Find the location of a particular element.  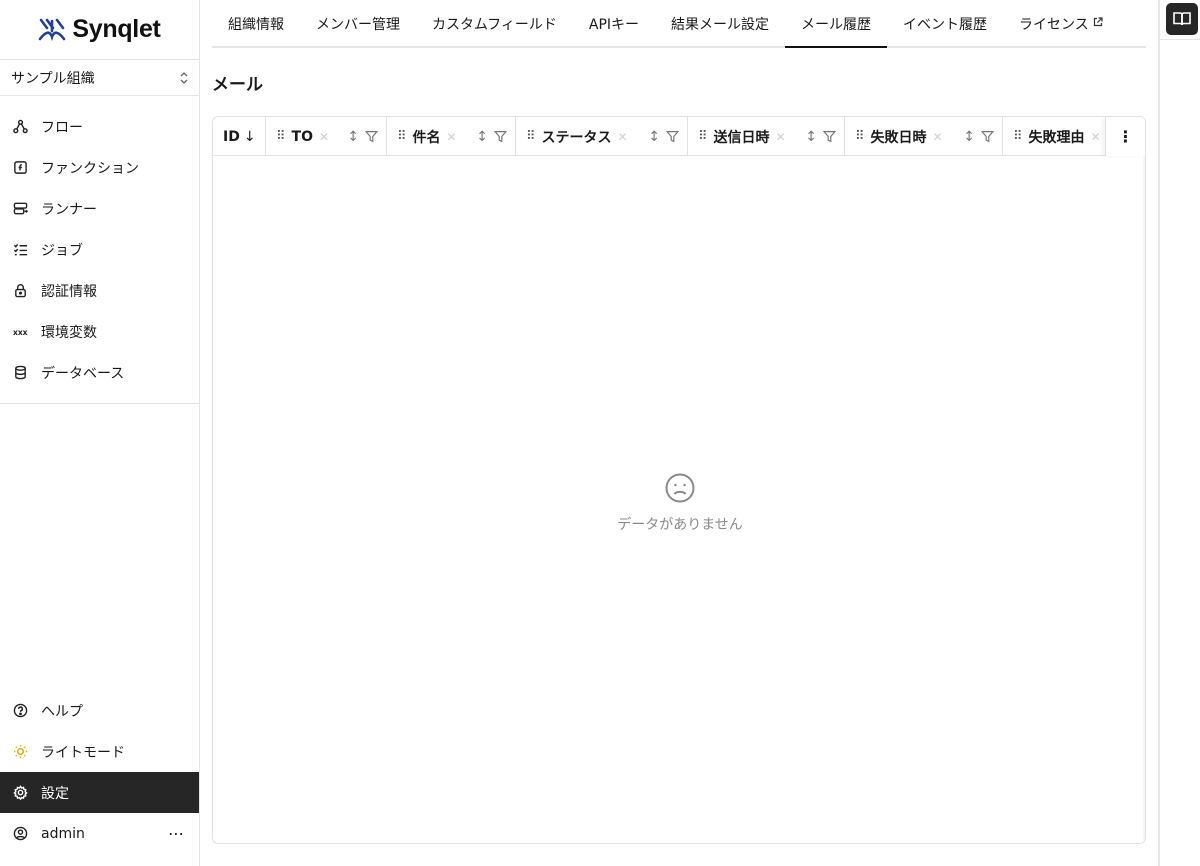

chevron-up-down-icon is located at coordinates (184, 78).